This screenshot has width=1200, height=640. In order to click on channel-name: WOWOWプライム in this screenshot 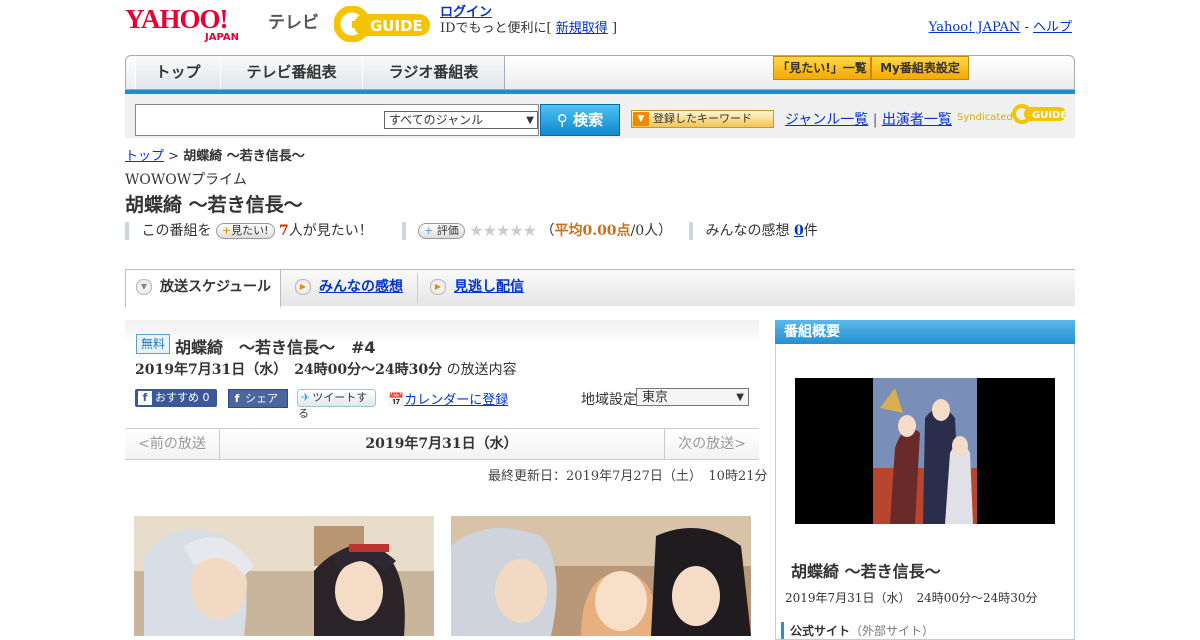, I will do `click(186, 180)`.